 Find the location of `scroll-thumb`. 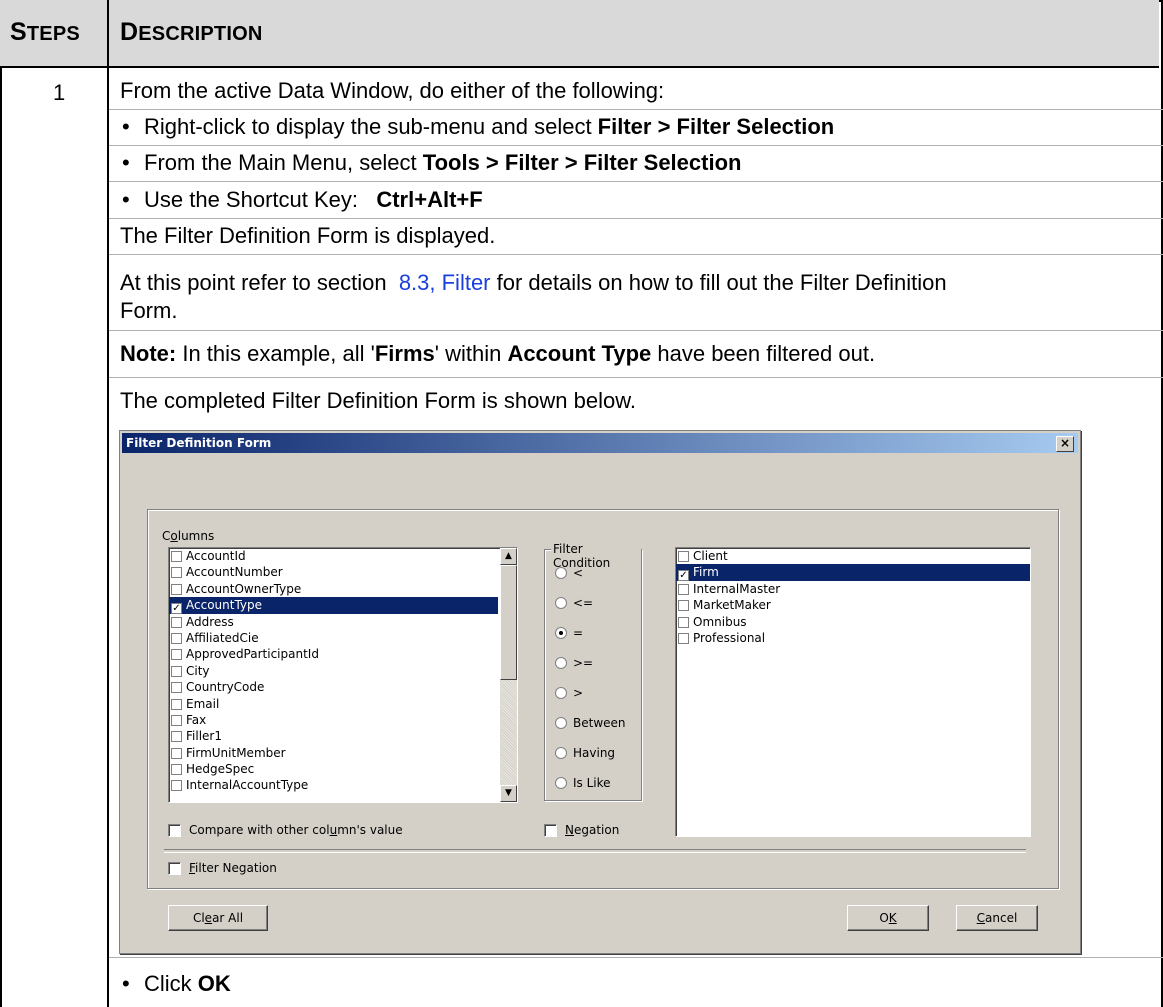

scroll-thumb is located at coordinates (508, 622).